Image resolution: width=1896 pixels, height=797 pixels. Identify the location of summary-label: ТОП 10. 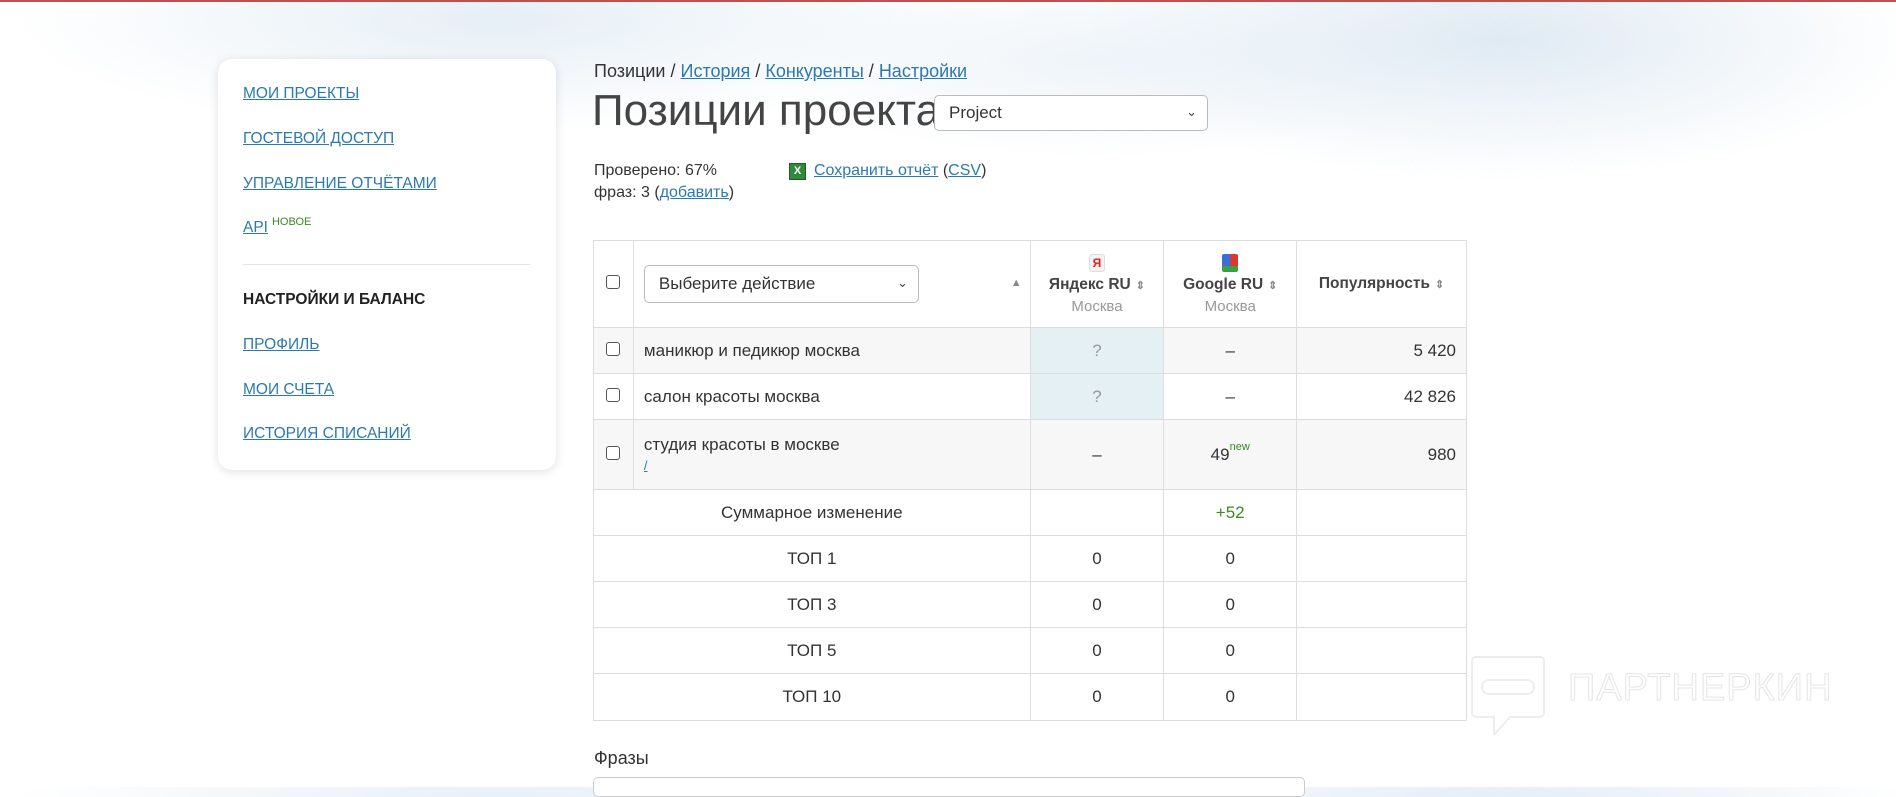
(812, 697).